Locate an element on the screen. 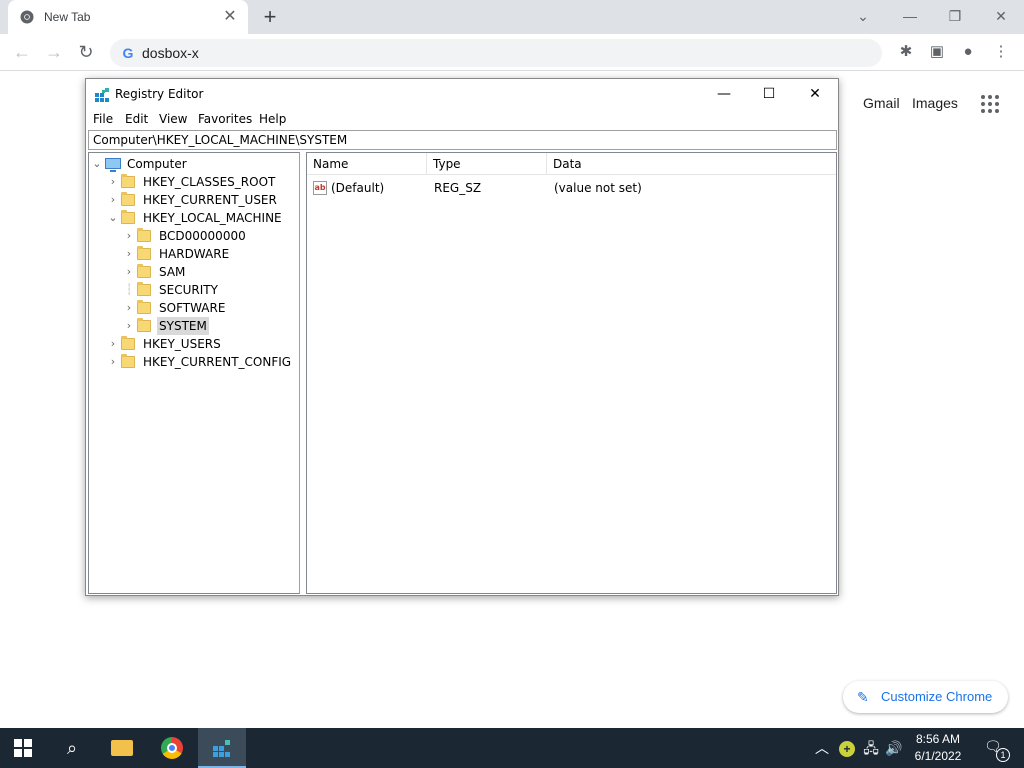 The height and width of the screenshot is (768, 1024). tree-node: › HKEY_CURRENT_USER is located at coordinates (201, 200).